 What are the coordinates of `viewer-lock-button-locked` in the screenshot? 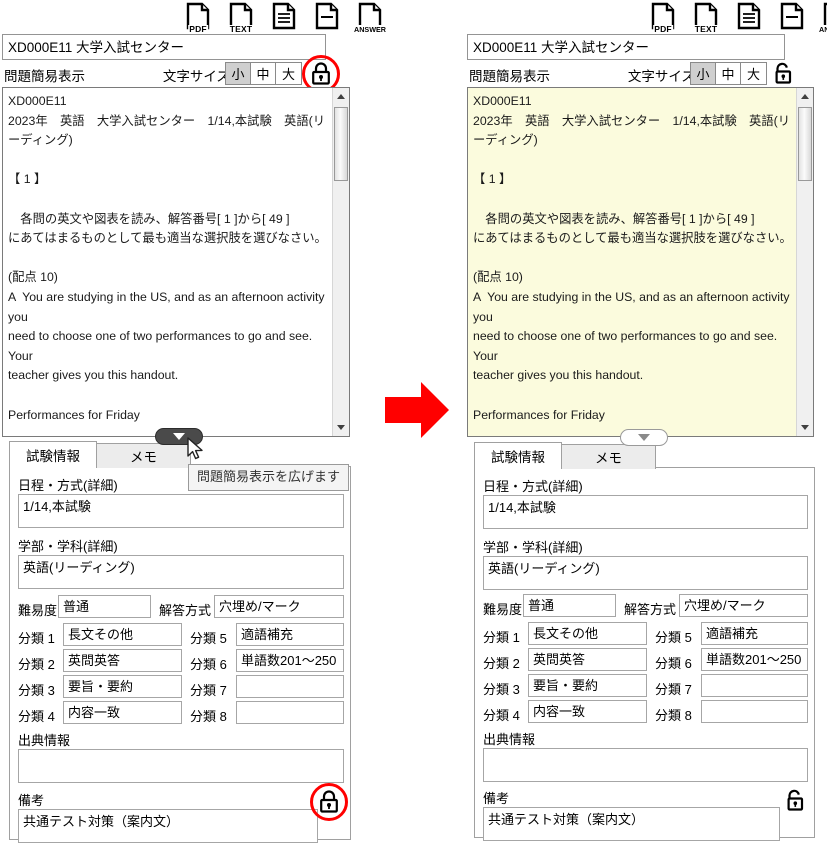 It's located at (321, 74).